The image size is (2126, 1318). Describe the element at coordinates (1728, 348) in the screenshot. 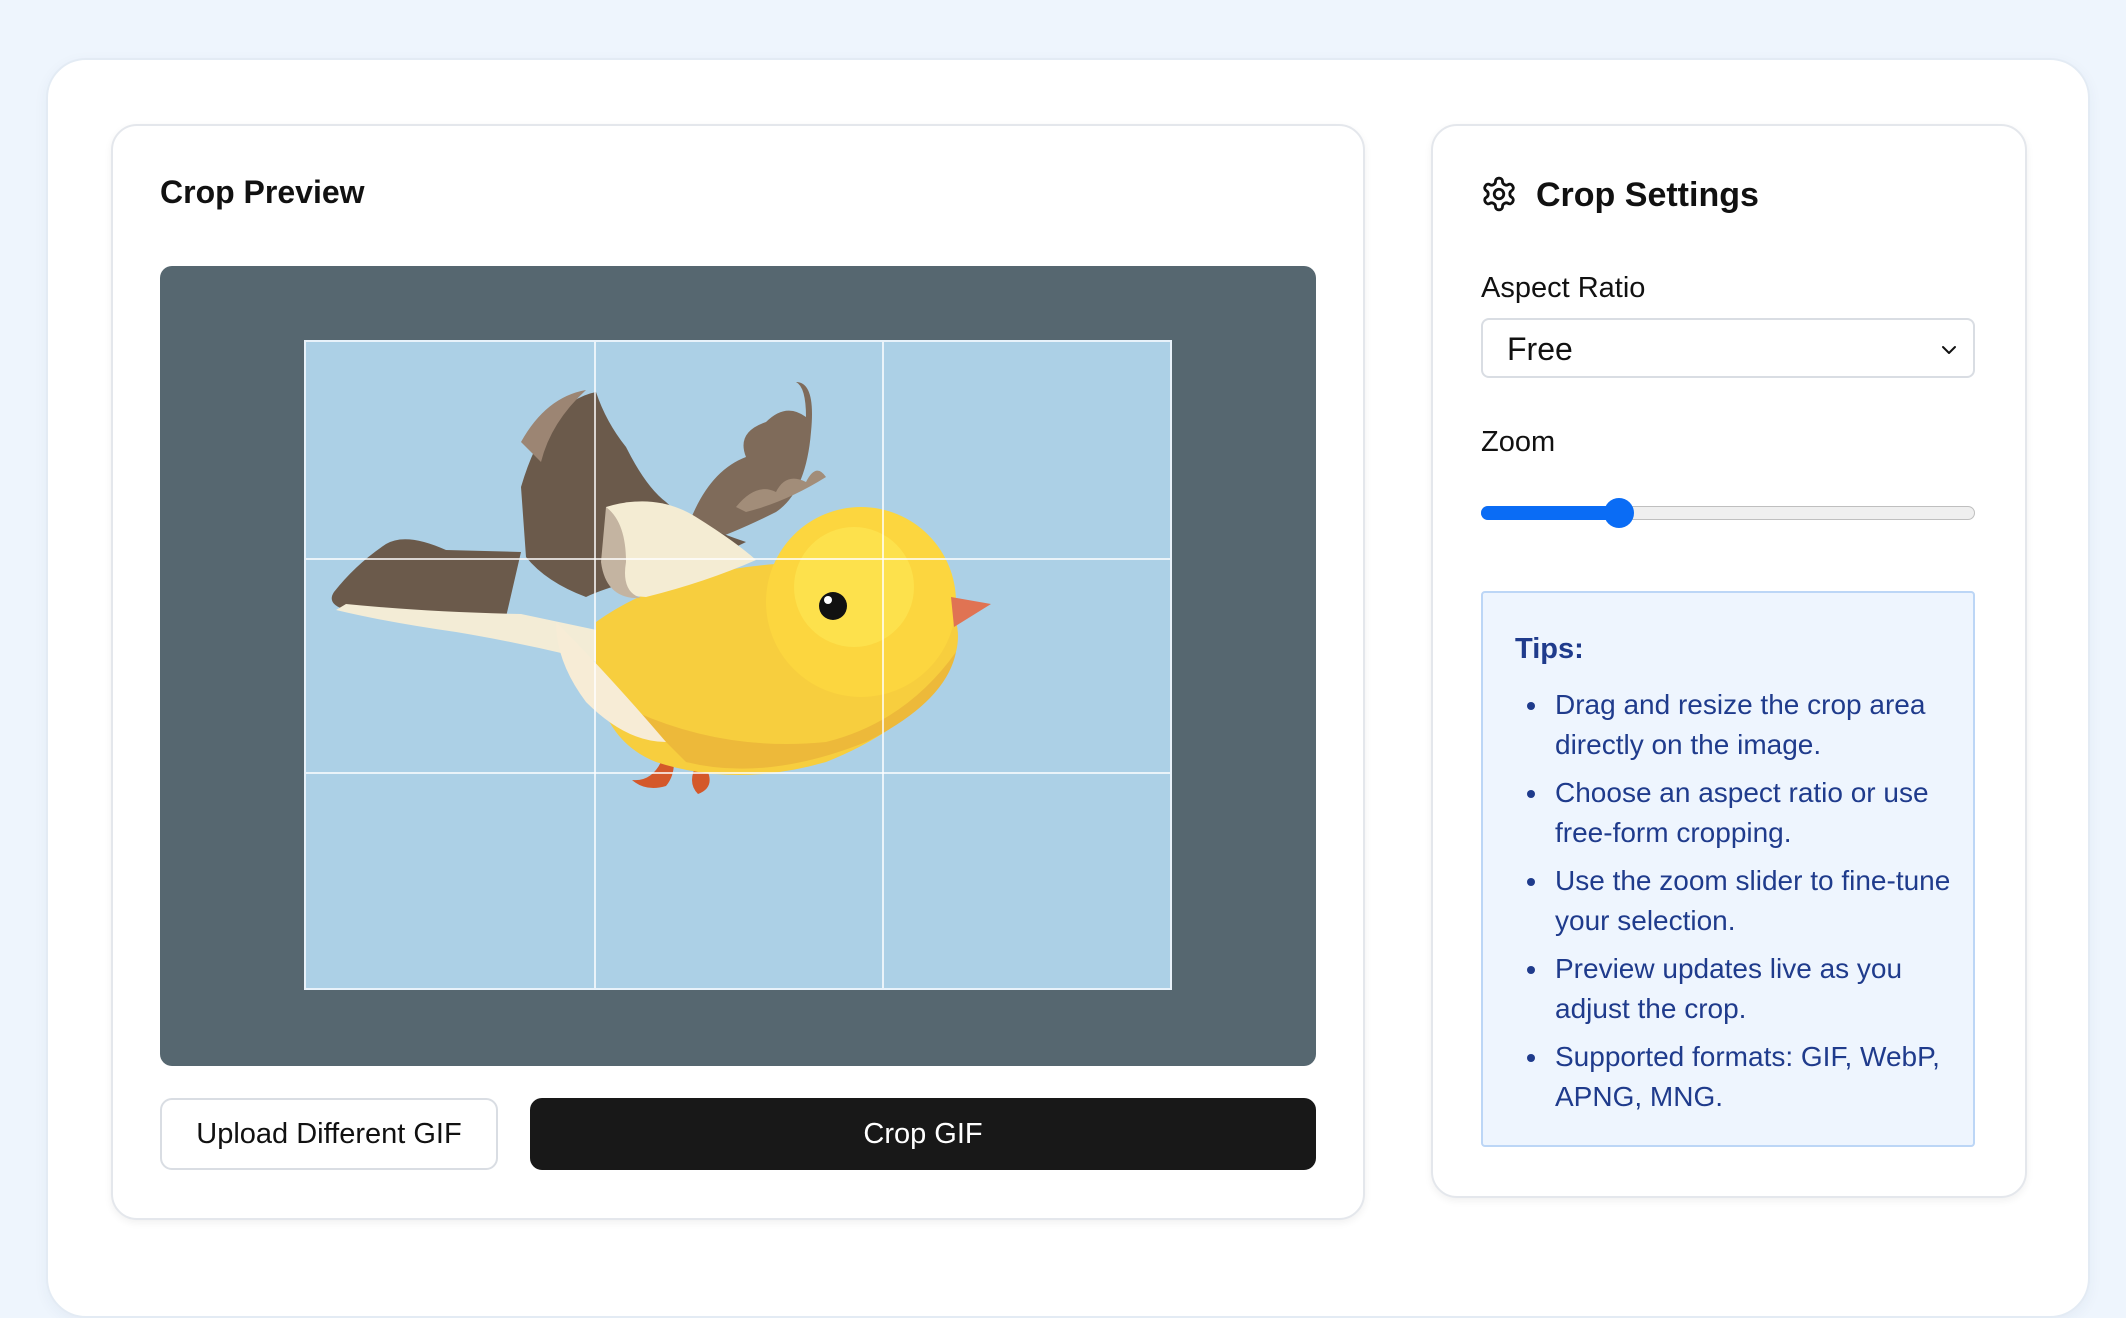

I see `aspect-ratio-select: Free` at that location.